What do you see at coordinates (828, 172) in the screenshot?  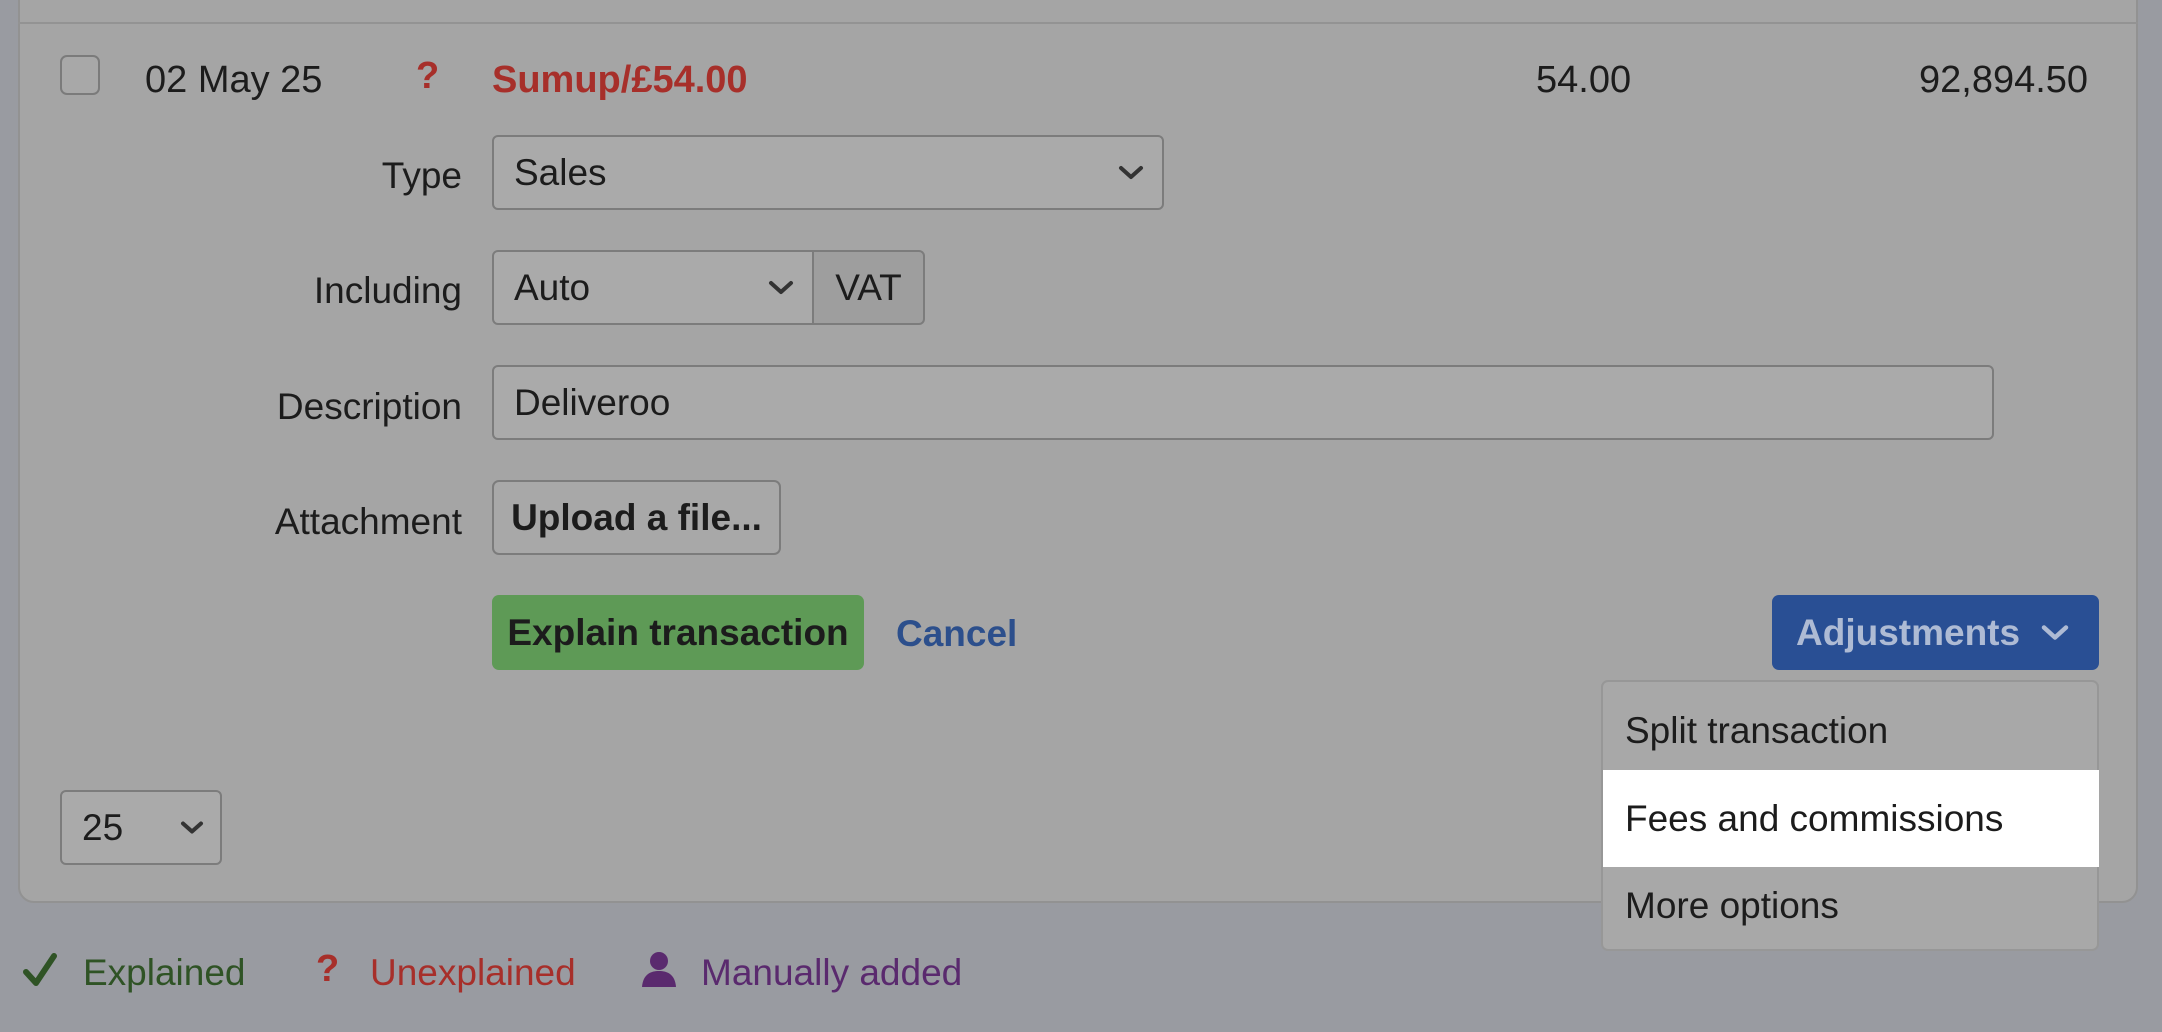 I see `type-select: Sales` at bounding box center [828, 172].